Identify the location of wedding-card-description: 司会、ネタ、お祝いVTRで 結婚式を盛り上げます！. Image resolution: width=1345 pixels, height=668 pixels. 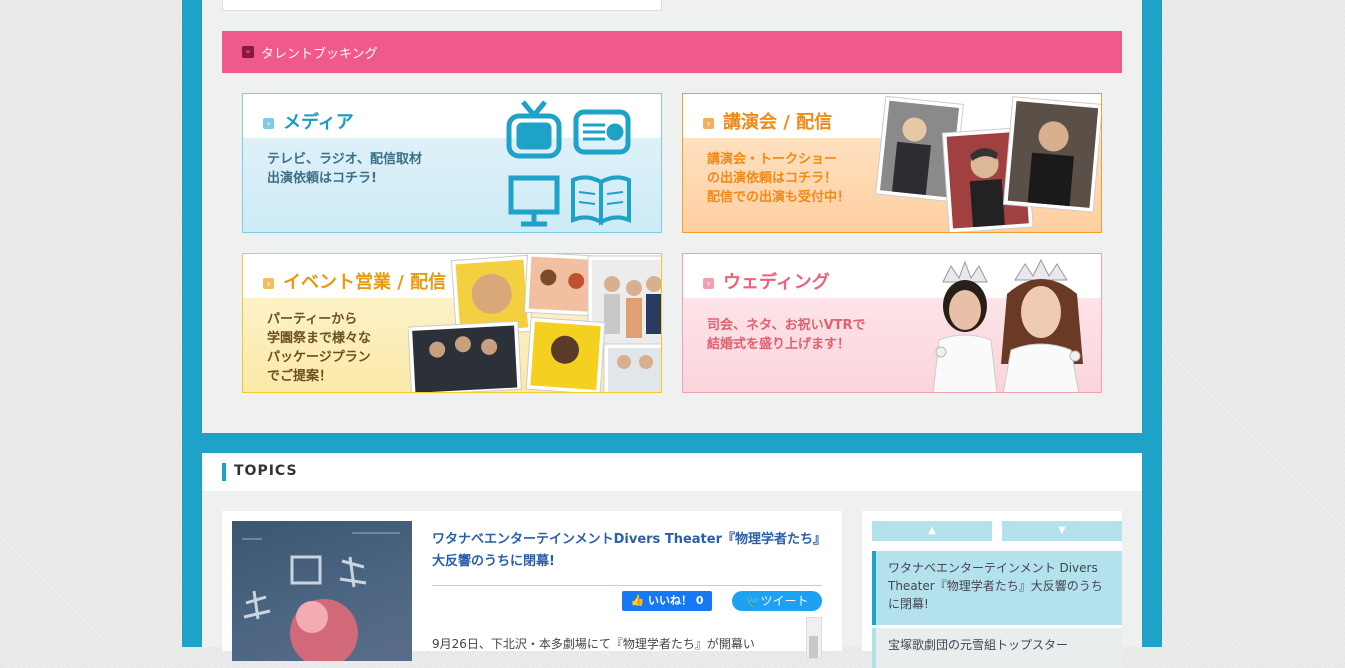
(786, 335).